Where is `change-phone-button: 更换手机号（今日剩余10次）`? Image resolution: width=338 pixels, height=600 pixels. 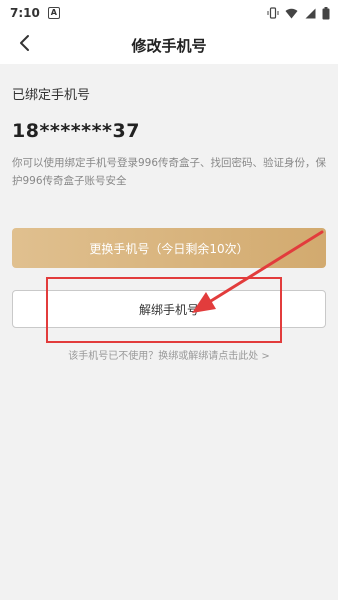
change-phone-button: 更换手机号（今日剩余10次） is located at coordinates (169, 248).